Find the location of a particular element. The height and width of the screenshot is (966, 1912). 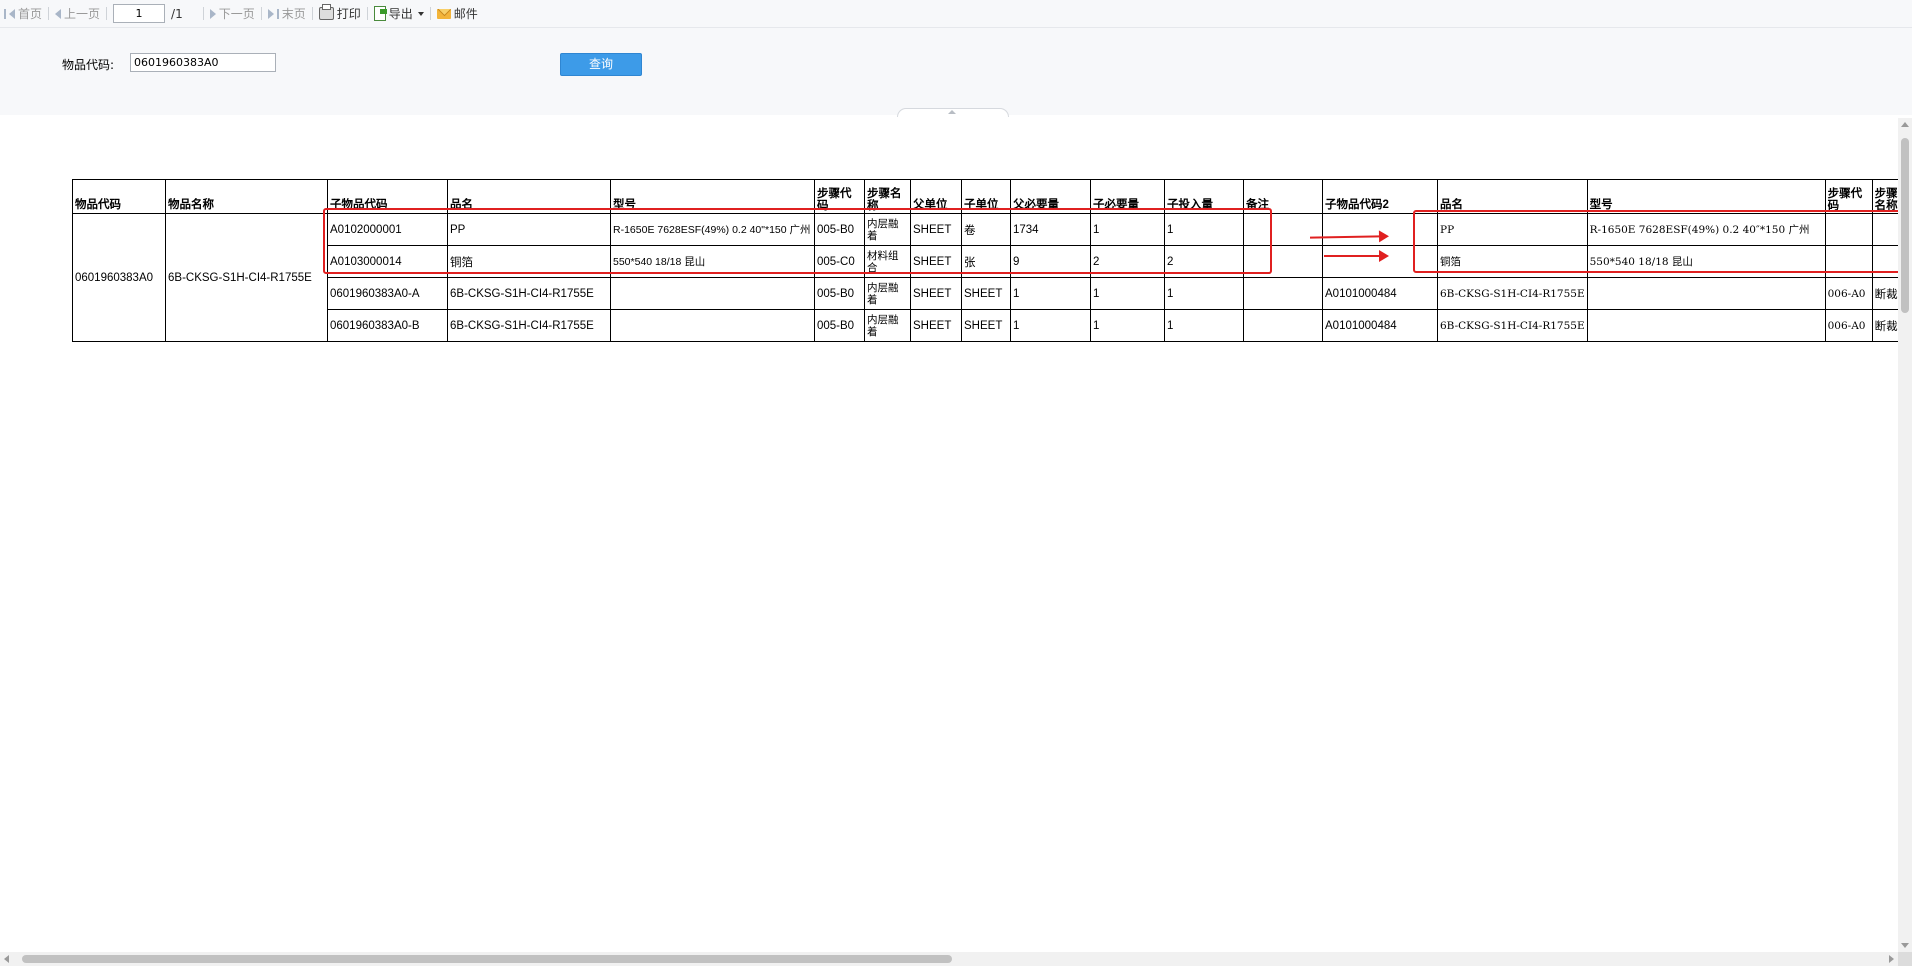

horizontal-scrollbar is located at coordinates (949, 959).